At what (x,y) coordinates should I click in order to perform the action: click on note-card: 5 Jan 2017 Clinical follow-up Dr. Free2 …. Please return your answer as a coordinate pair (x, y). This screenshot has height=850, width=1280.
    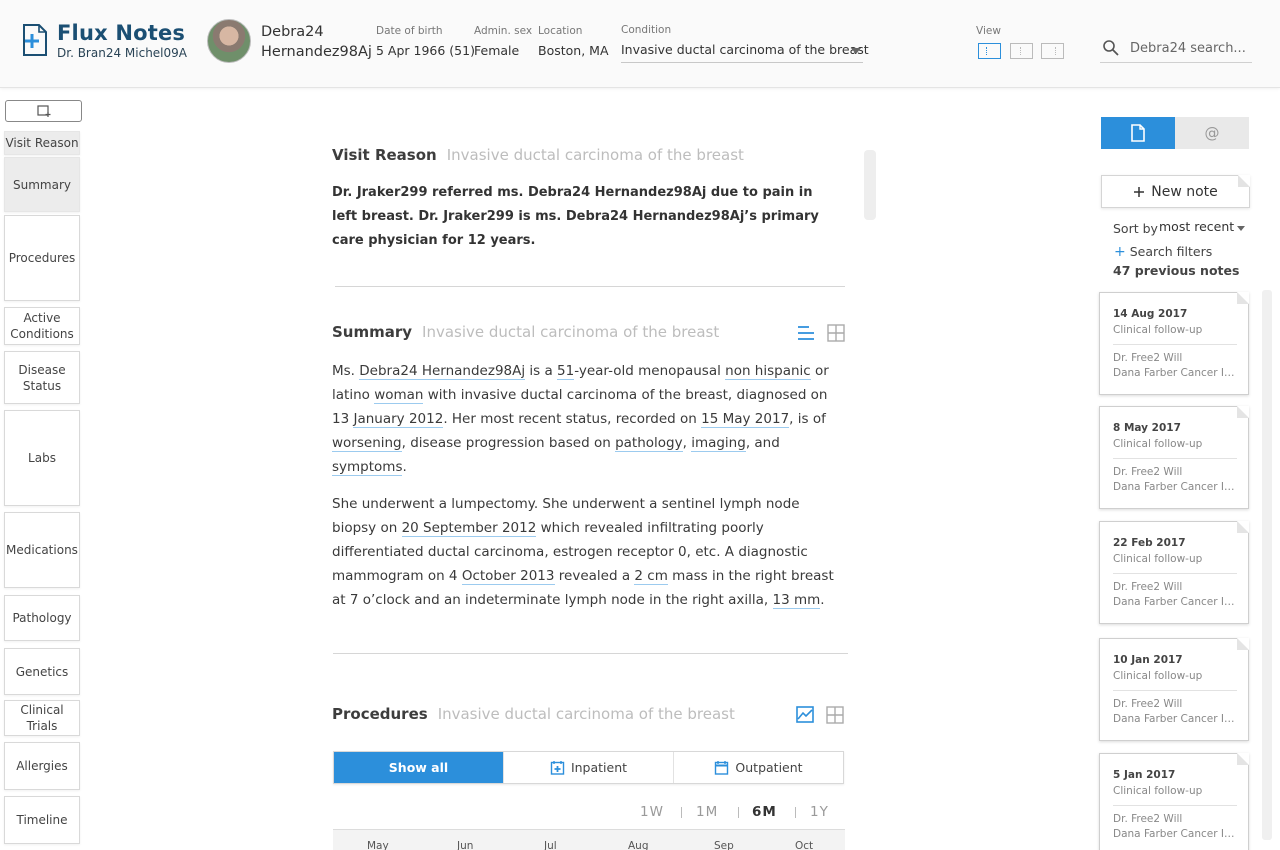
    Looking at the image, I should click on (1174, 801).